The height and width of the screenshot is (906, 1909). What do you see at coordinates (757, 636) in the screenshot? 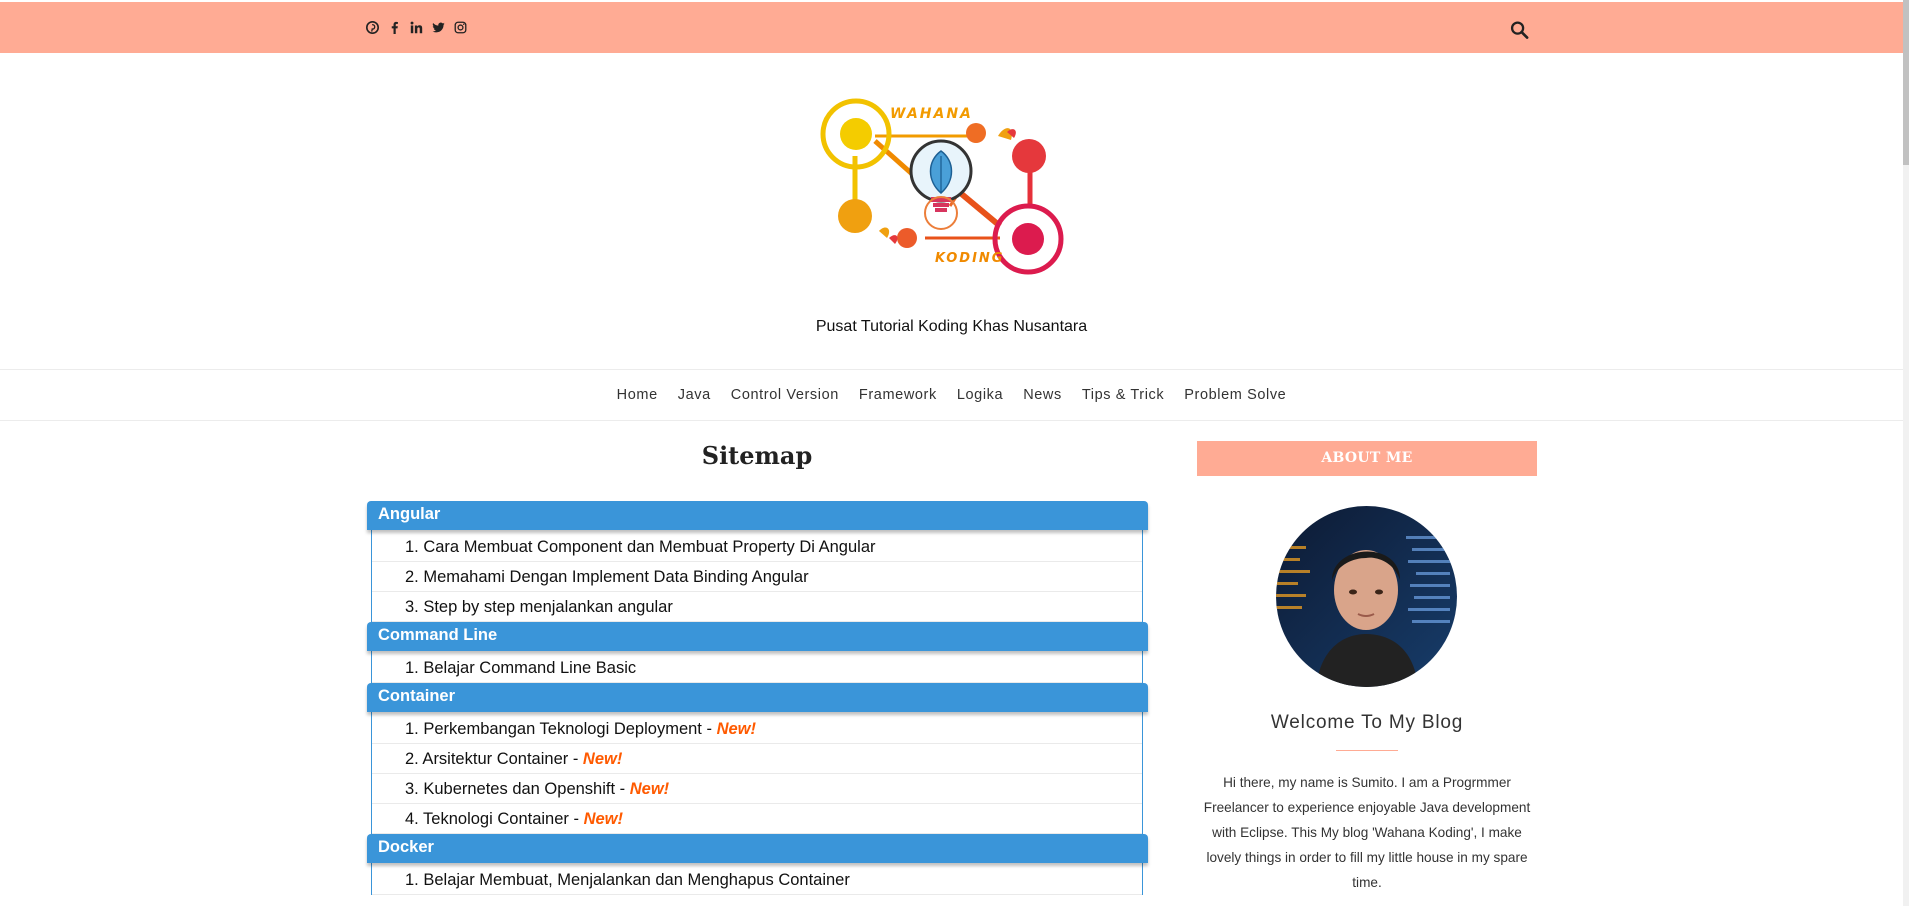
I see `category-header-command-line: Command Line` at bounding box center [757, 636].